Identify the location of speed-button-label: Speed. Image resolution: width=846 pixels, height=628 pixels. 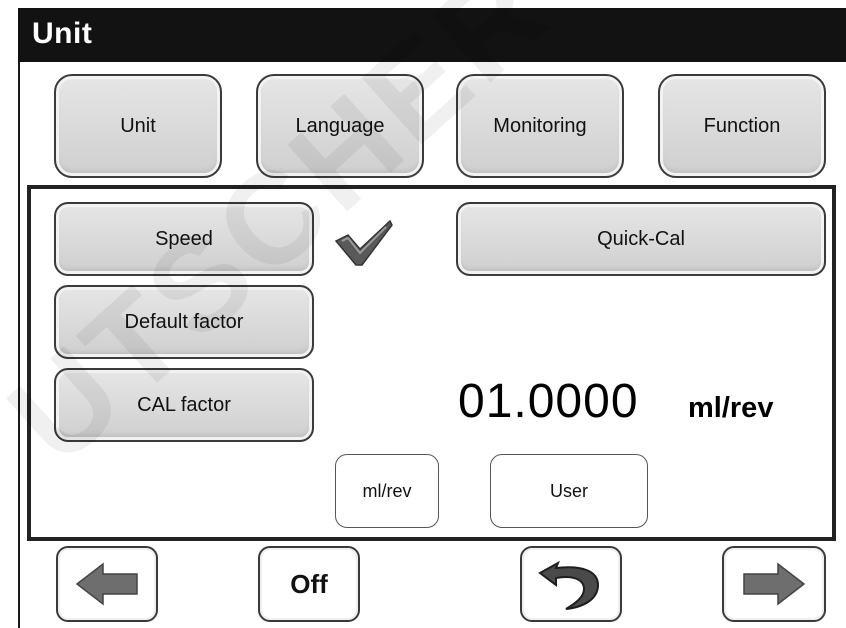
(184, 238).